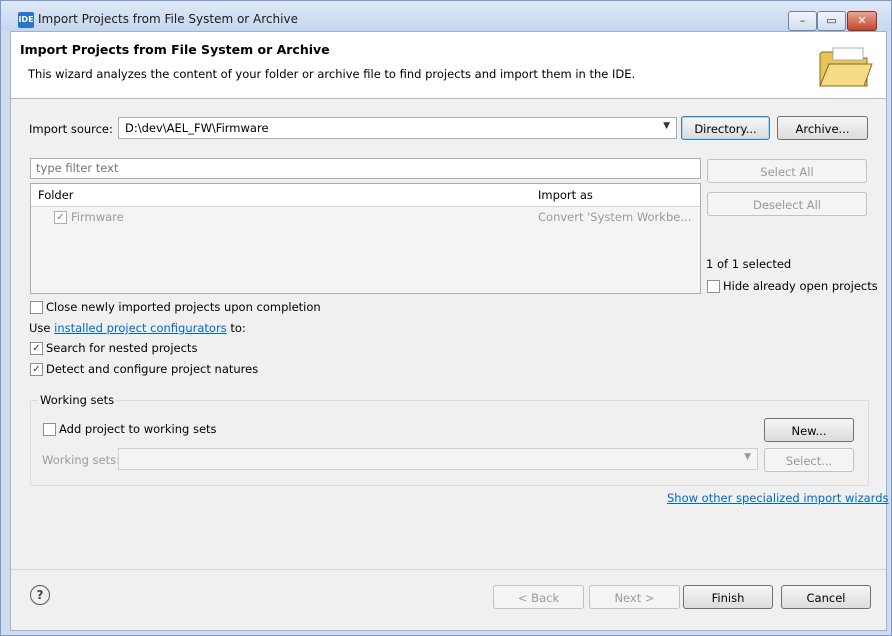  Describe the element at coordinates (49, 429) in the screenshot. I see `add-to-working-sets-checkbox` at that location.